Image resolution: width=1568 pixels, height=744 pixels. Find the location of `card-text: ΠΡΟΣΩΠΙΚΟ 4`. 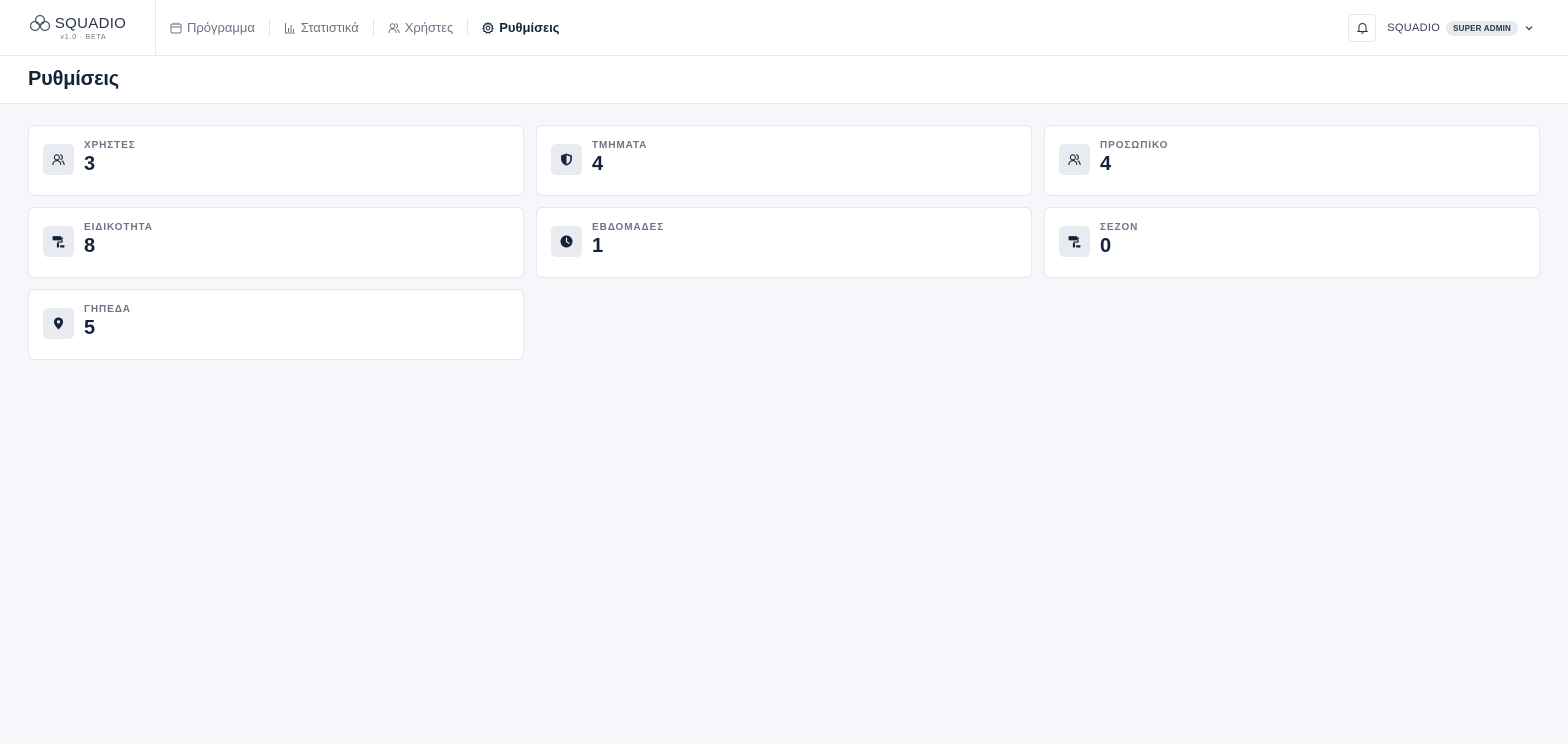

card-text: ΠΡΟΣΩΠΙΚΟ 4 is located at coordinates (1134, 157).